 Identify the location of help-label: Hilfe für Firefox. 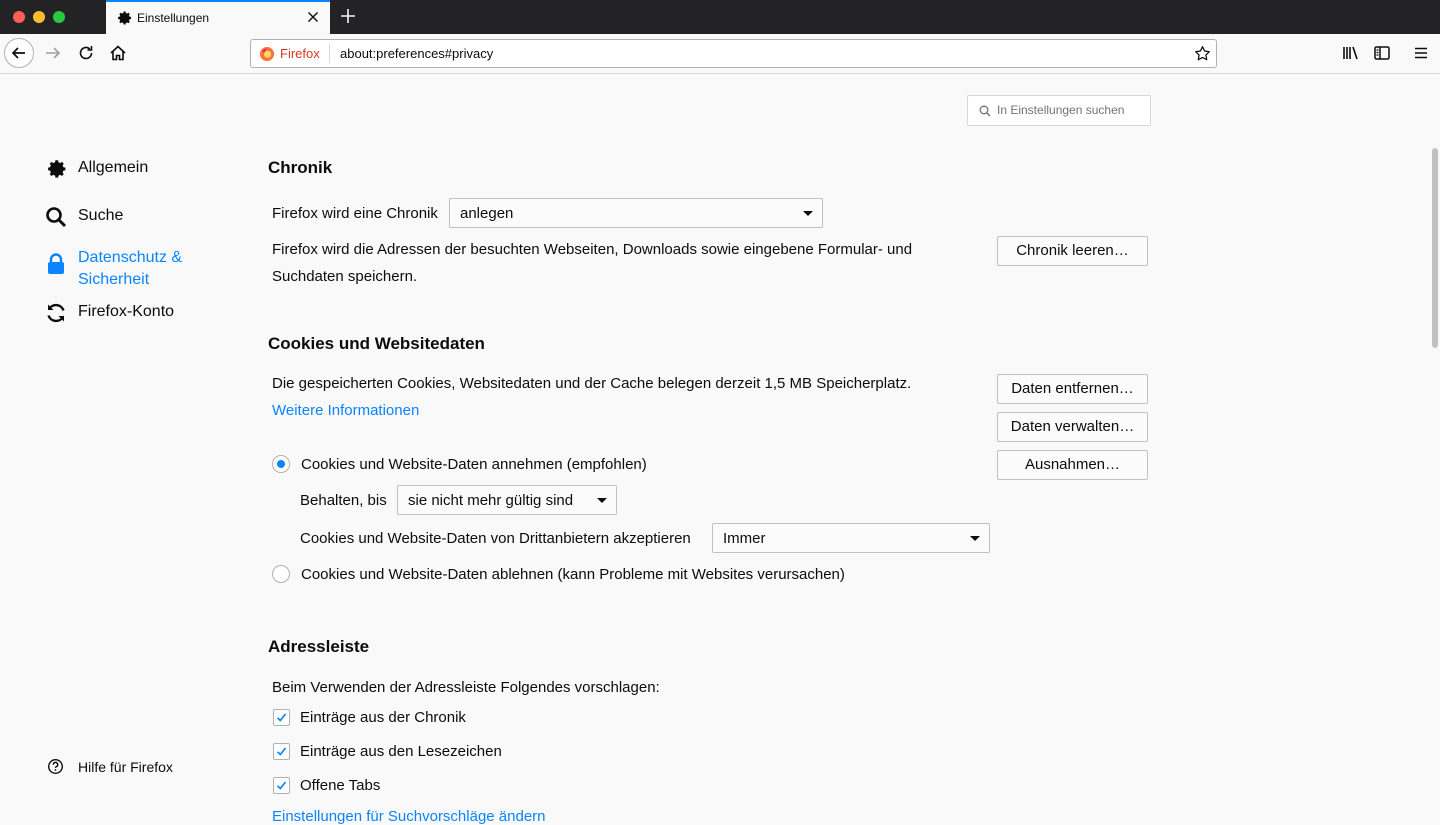
(125, 767).